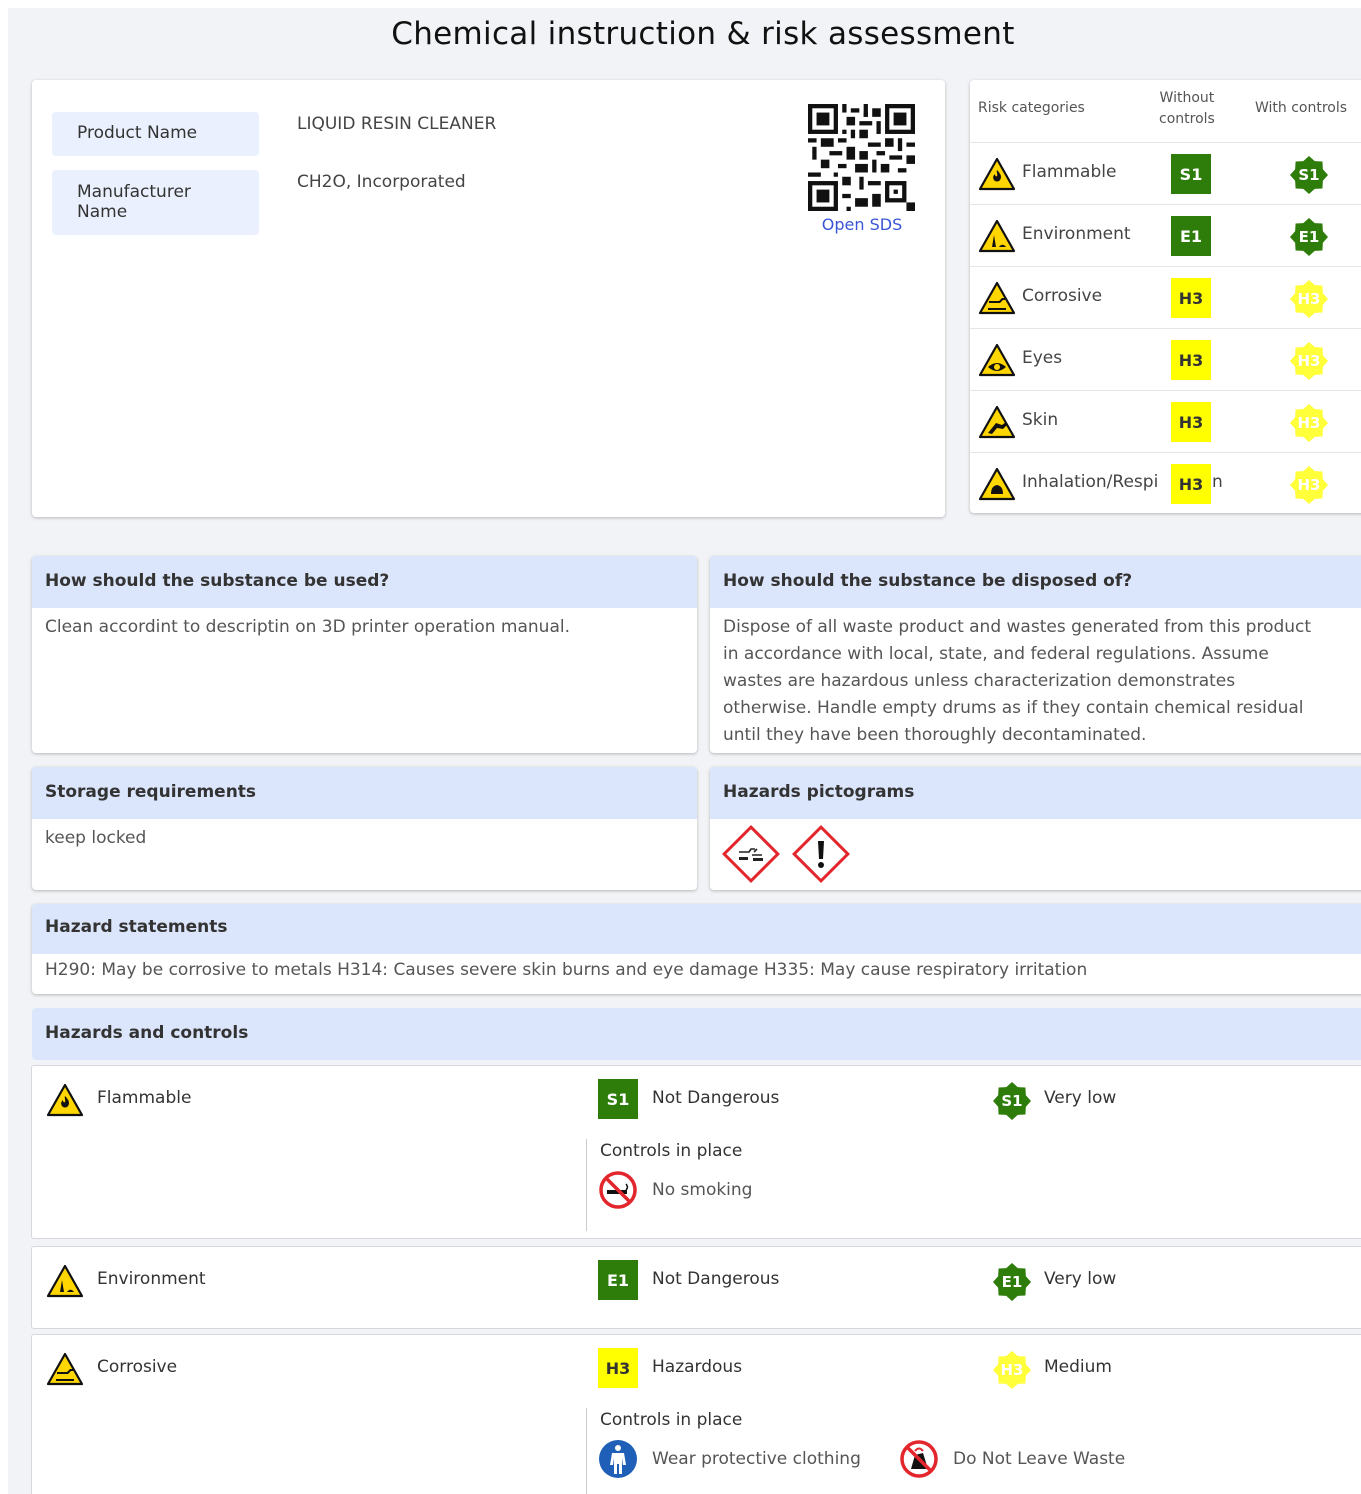 This screenshot has width=1361, height=1494. I want to click on inhalation-icon-wrap, so click(997, 484).